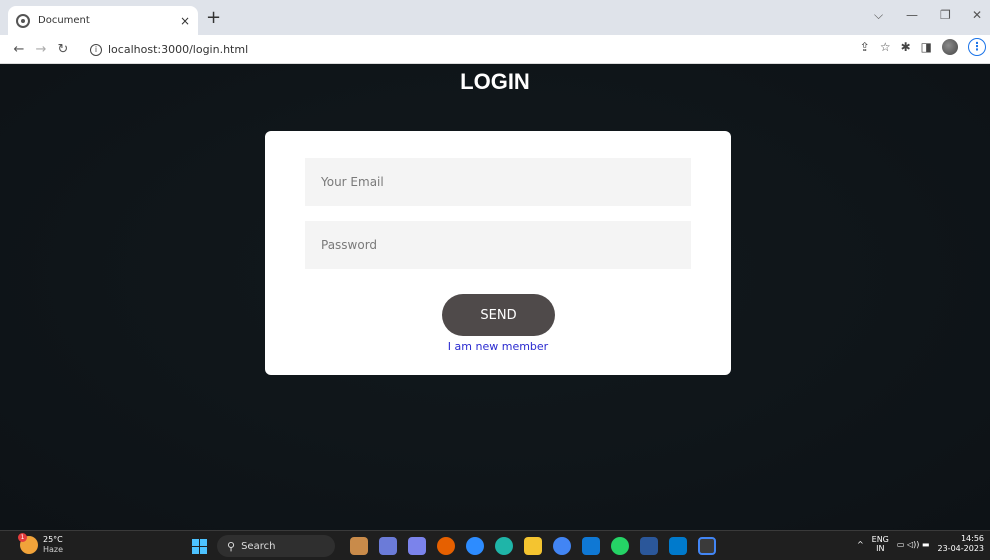  Describe the element at coordinates (906, 47) in the screenshot. I see `extensions-puzzle-icon: ✱` at that location.